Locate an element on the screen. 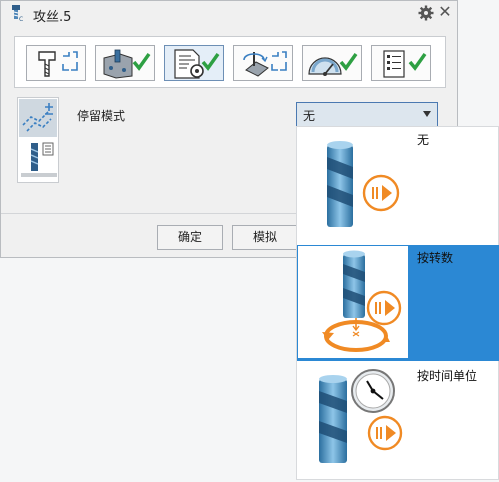  dropdown-option-time: 按时间单位 is located at coordinates (398, 421).